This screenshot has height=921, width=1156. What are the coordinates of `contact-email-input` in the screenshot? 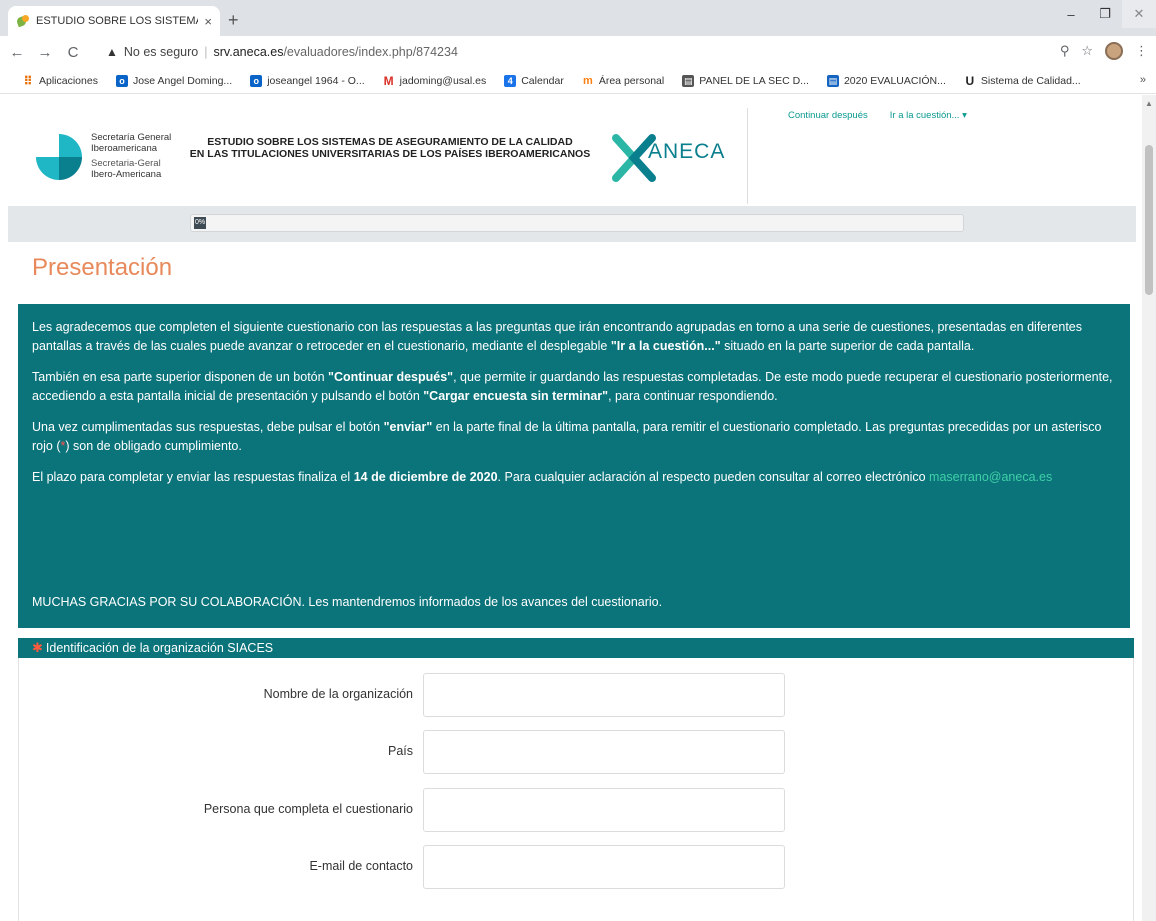 It's located at (604, 867).